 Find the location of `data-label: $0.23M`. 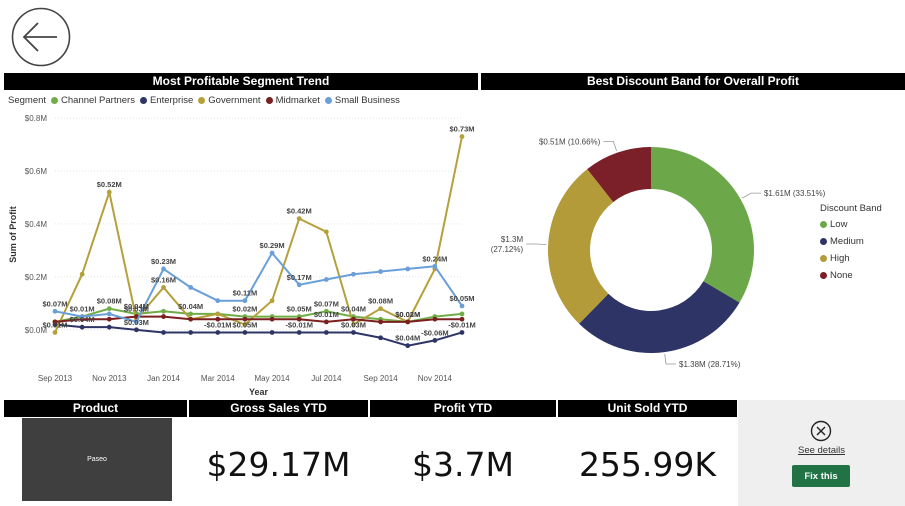

data-label: $0.23M is located at coordinates (163, 261).